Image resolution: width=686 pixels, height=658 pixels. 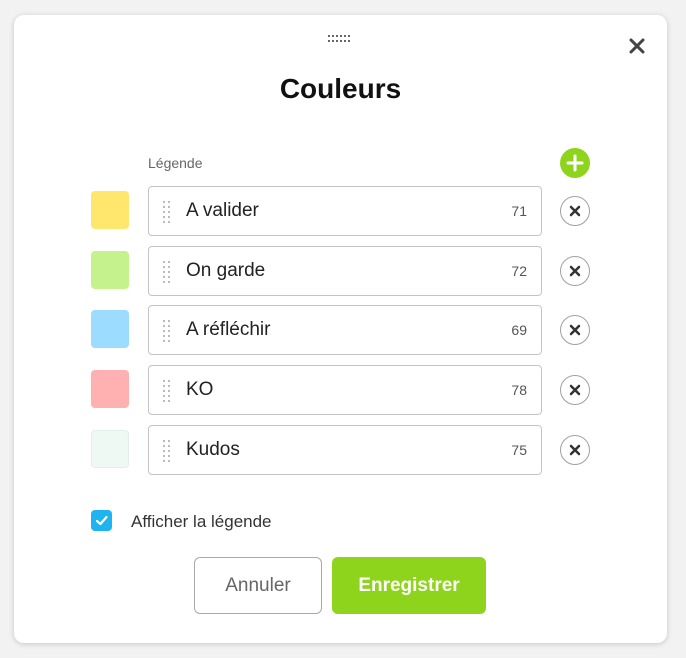 I want to click on color-label-field: 72, so click(x=345, y=271).